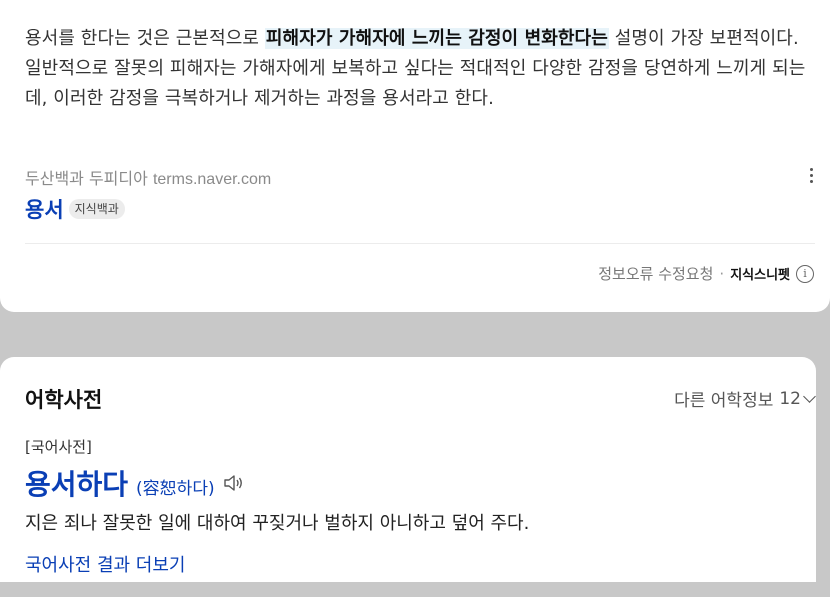  Describe the element at coordinates (809, 396) in the screenshot. I see `chevron-down-icon` at that location.